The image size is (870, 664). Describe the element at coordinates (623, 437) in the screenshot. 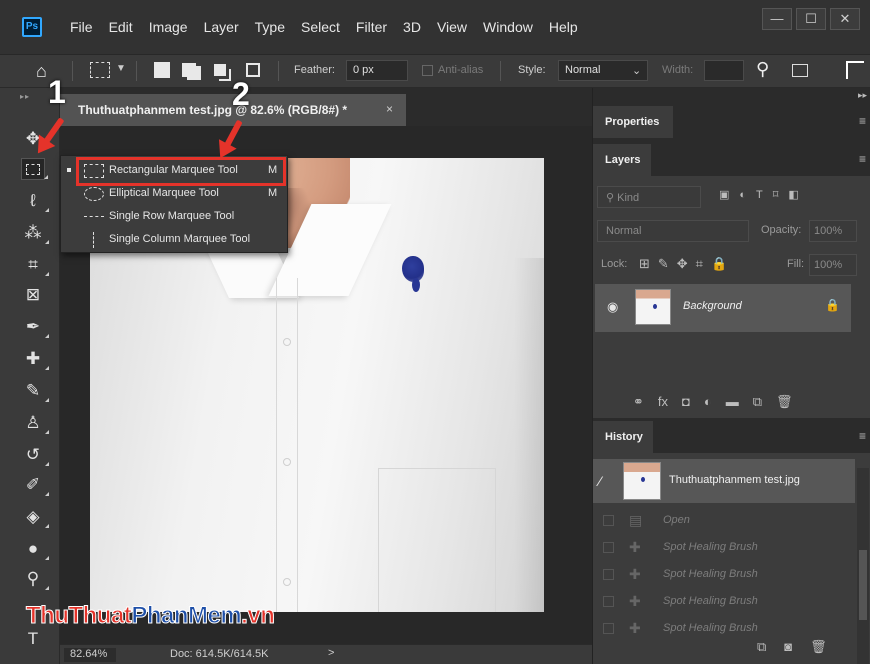

I see `tab-history: History` at that location.